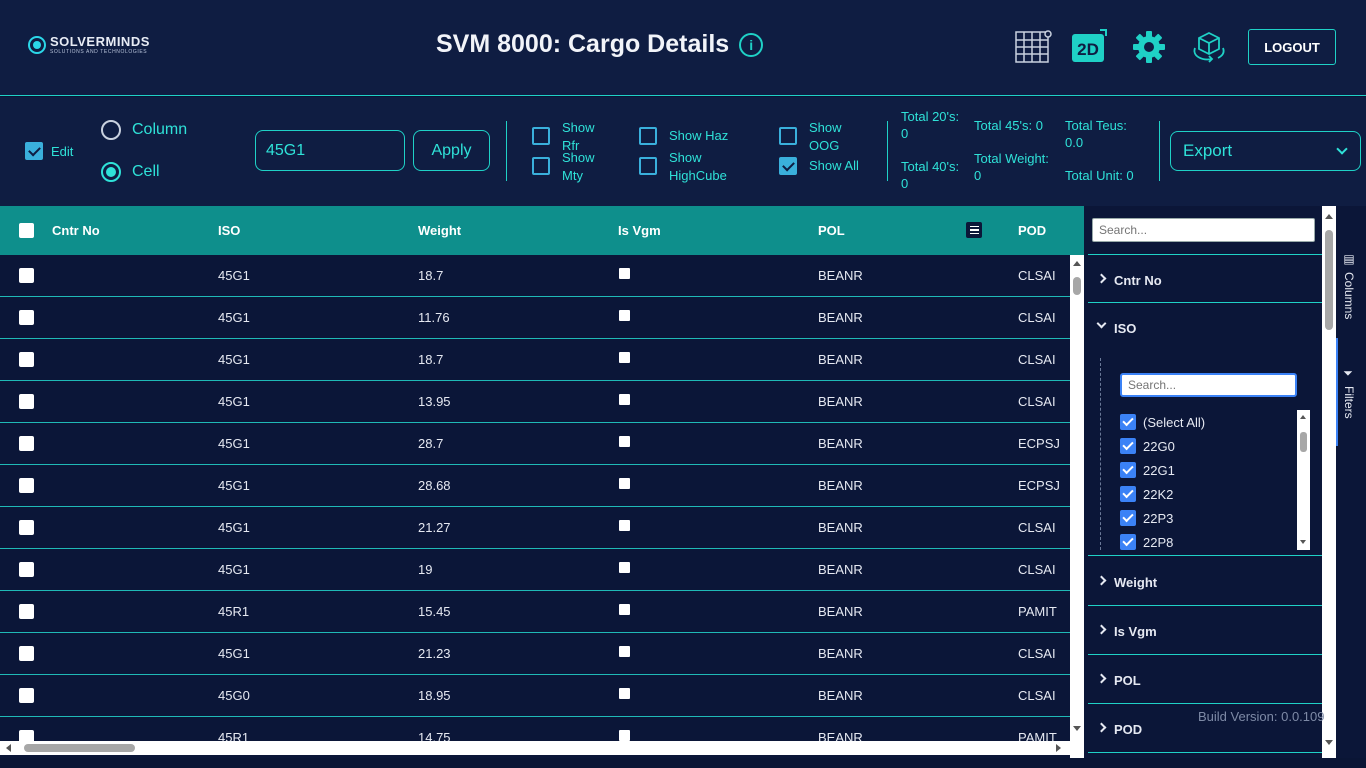 Image resolution: width=1366 pixels, height=768 pixels. Describe the element at coordinates (1149, 47) in the screenshot. I see `gear-icon` at that location.